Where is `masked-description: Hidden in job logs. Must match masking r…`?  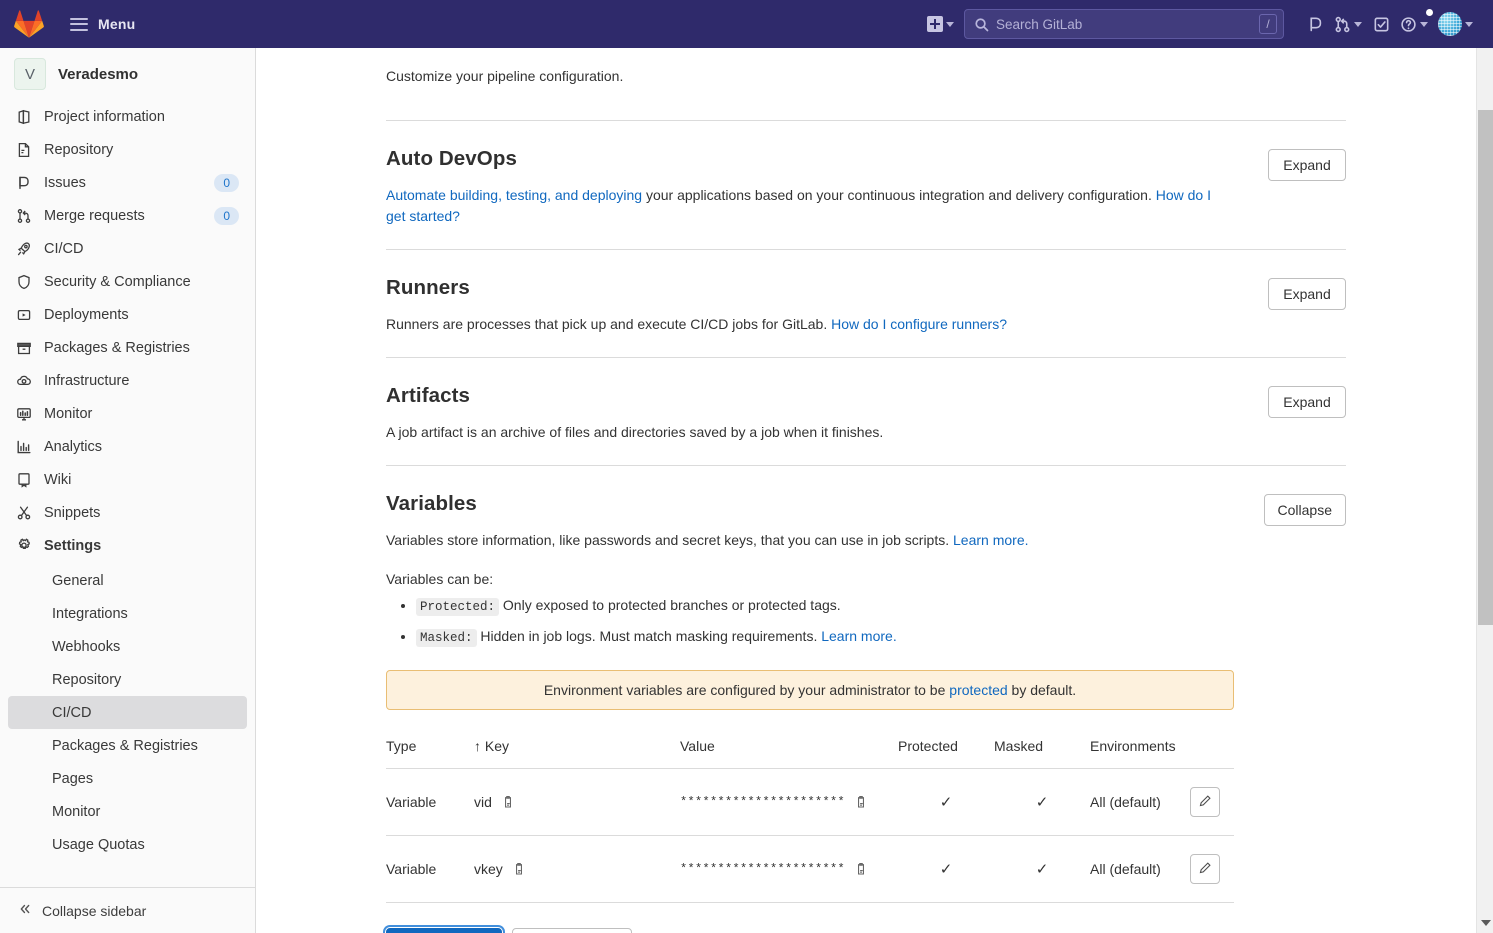 masked-description: Hidden in job logs. Must match masking r… is located at coordinates (649, 636).